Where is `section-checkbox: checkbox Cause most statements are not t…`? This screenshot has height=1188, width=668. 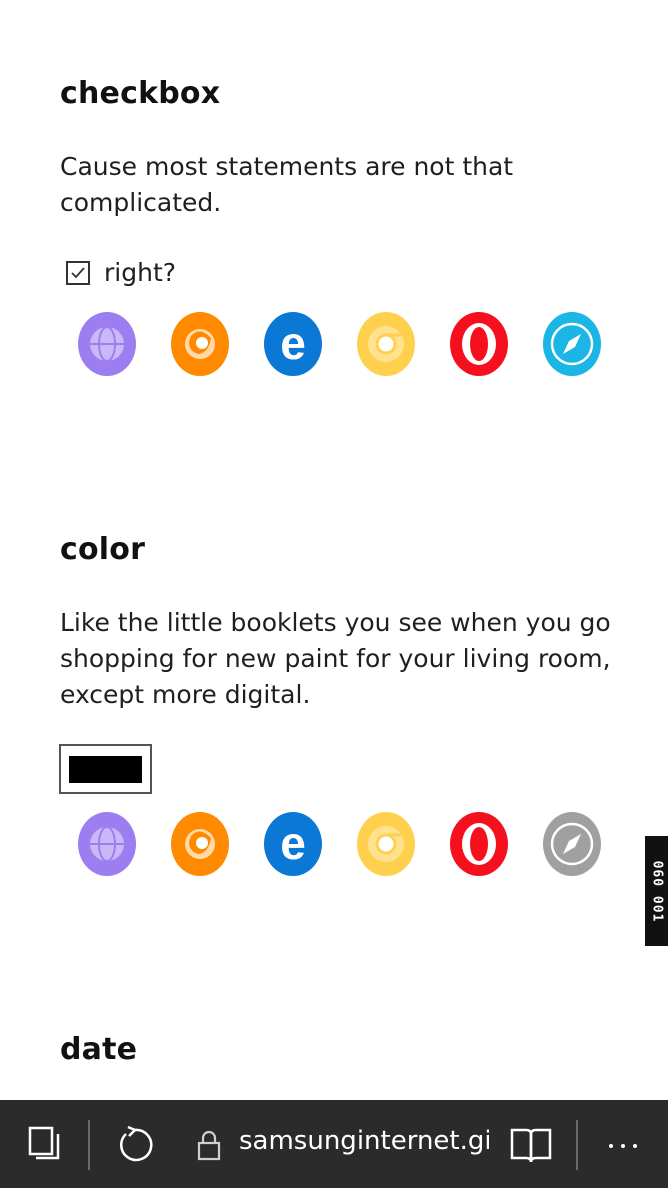 section-checkbox: checkbox Cause most statements are not t… is located at coordinates (340, 148).